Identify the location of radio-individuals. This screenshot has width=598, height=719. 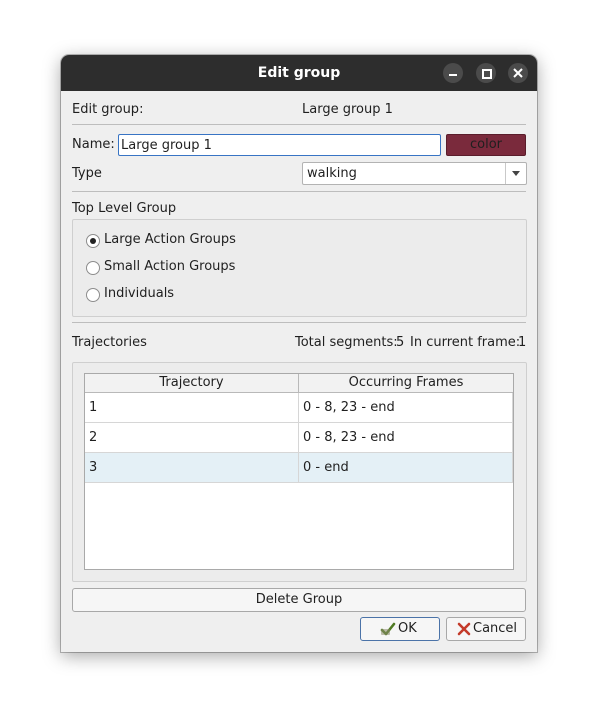
(93, 295).